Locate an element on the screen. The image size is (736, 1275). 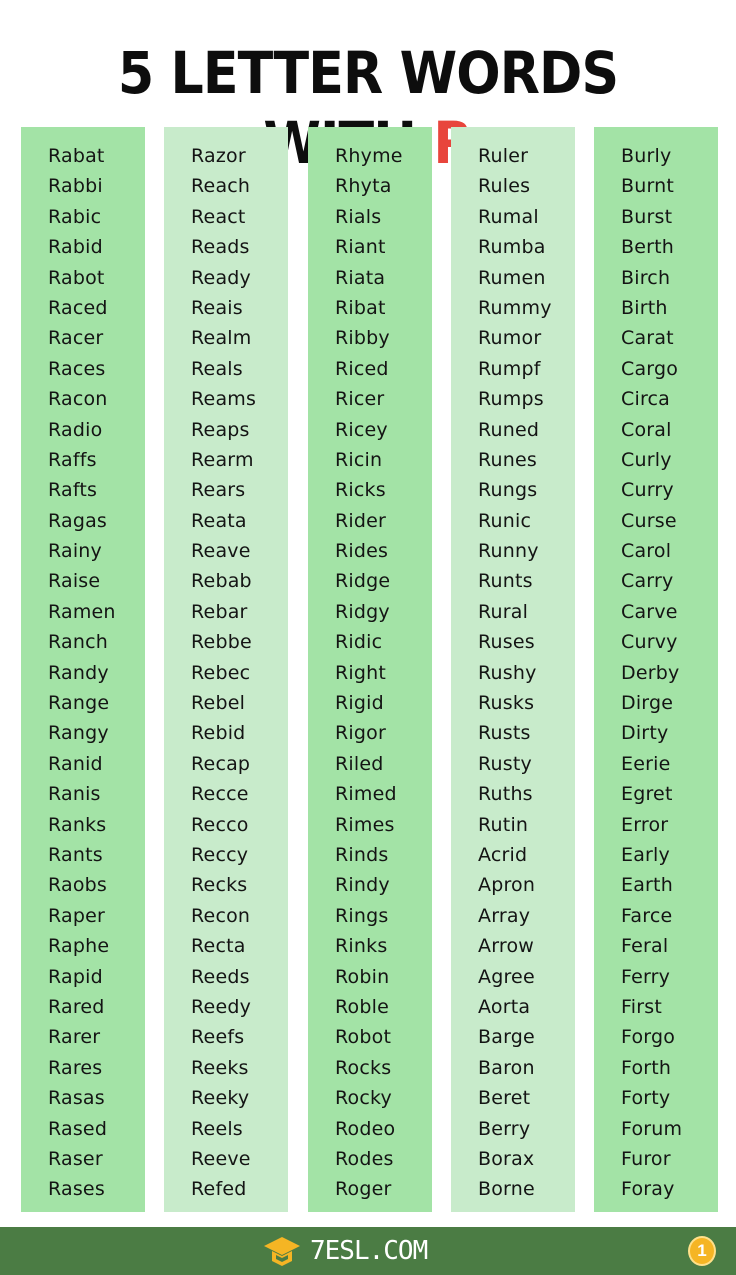
word-item: Runed is located at coordinates (509, 429).